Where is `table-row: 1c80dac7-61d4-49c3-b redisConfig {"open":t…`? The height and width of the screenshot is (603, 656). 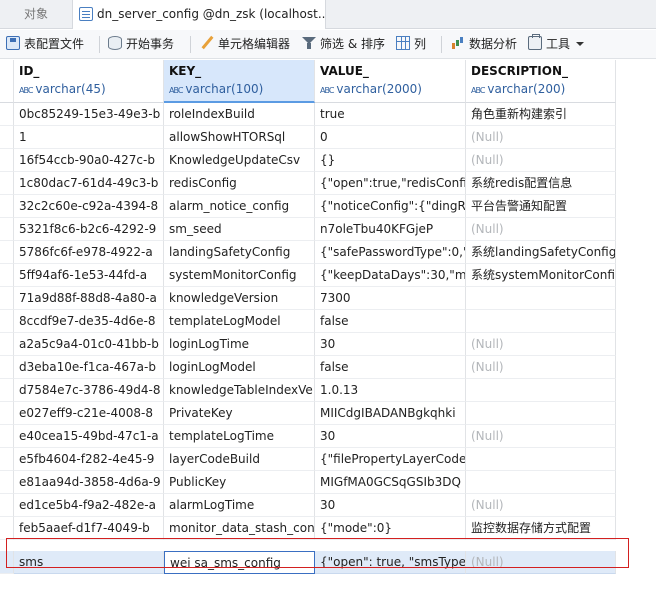
table-row: 1c80dac7-61d4-49c3-b redisConfig {"open":t… is located at coordinates (328, 183).